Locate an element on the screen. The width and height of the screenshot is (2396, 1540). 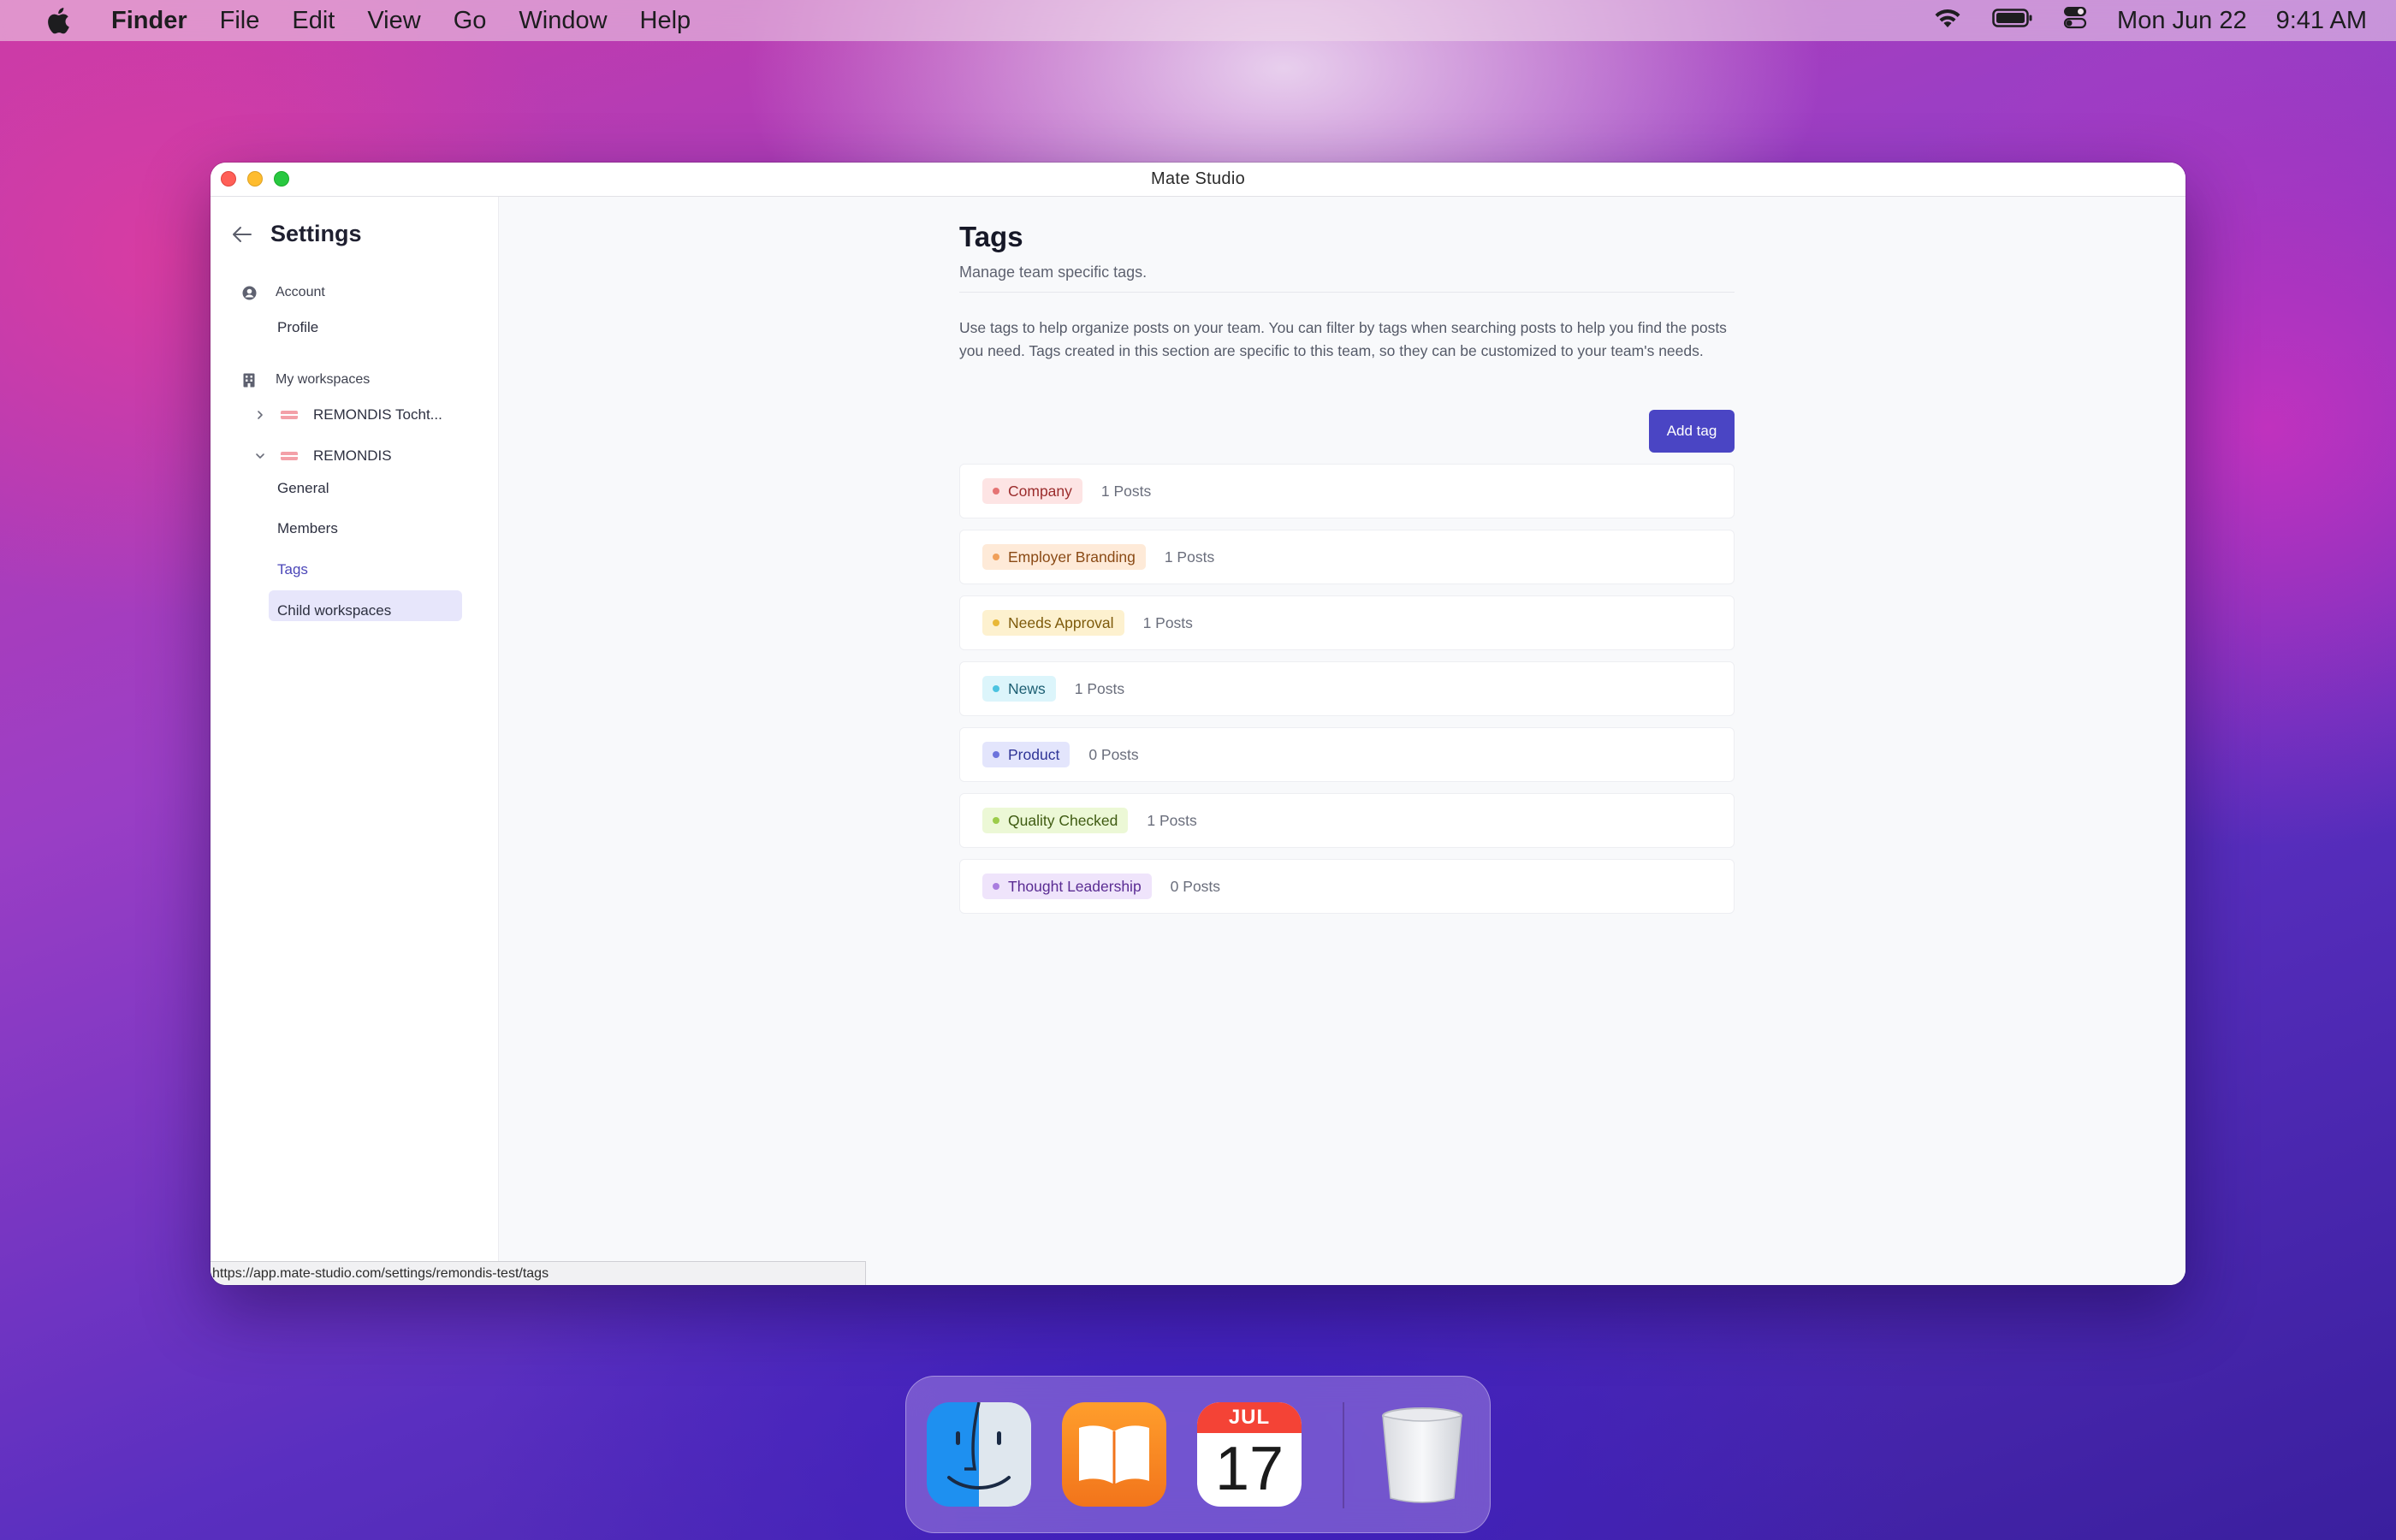
tag-chip: Thought Leadership is located at coordinates (1067, 886).